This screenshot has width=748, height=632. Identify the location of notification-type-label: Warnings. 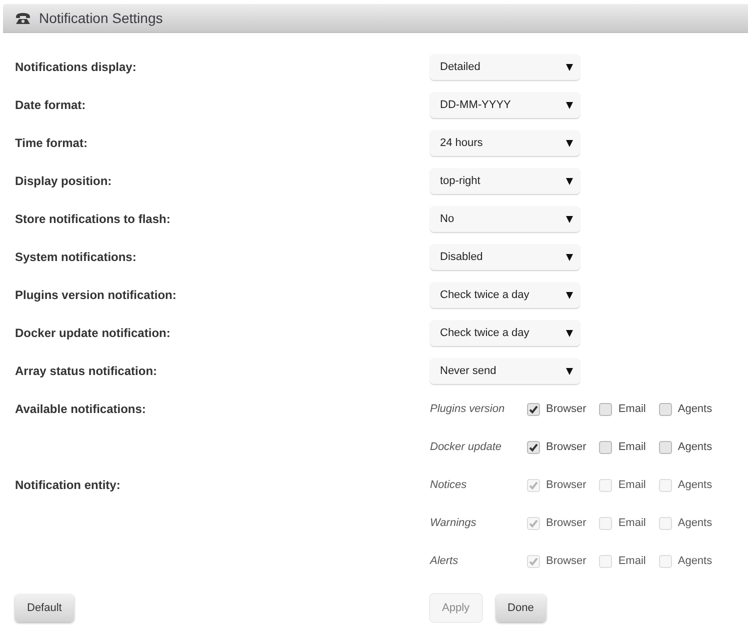
(454, 523).